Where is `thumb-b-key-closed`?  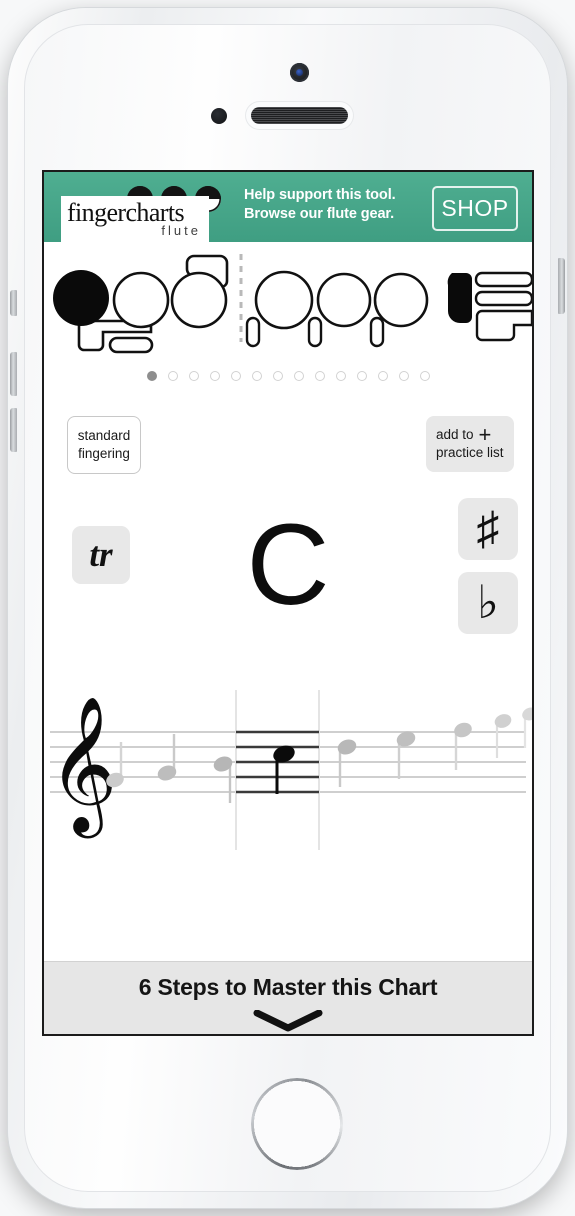 thumb-b-key-closed is located at coordinates (81, 298).